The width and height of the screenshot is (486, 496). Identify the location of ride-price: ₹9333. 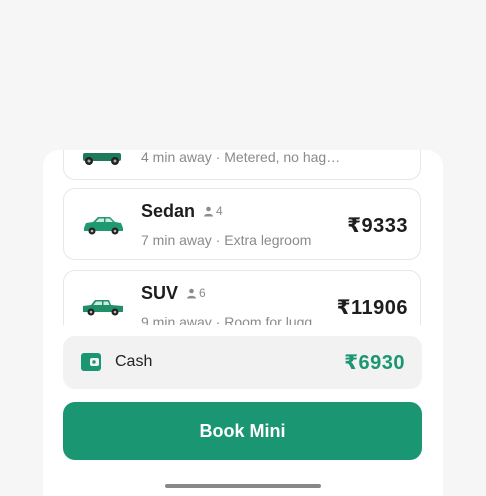
(377, 226).